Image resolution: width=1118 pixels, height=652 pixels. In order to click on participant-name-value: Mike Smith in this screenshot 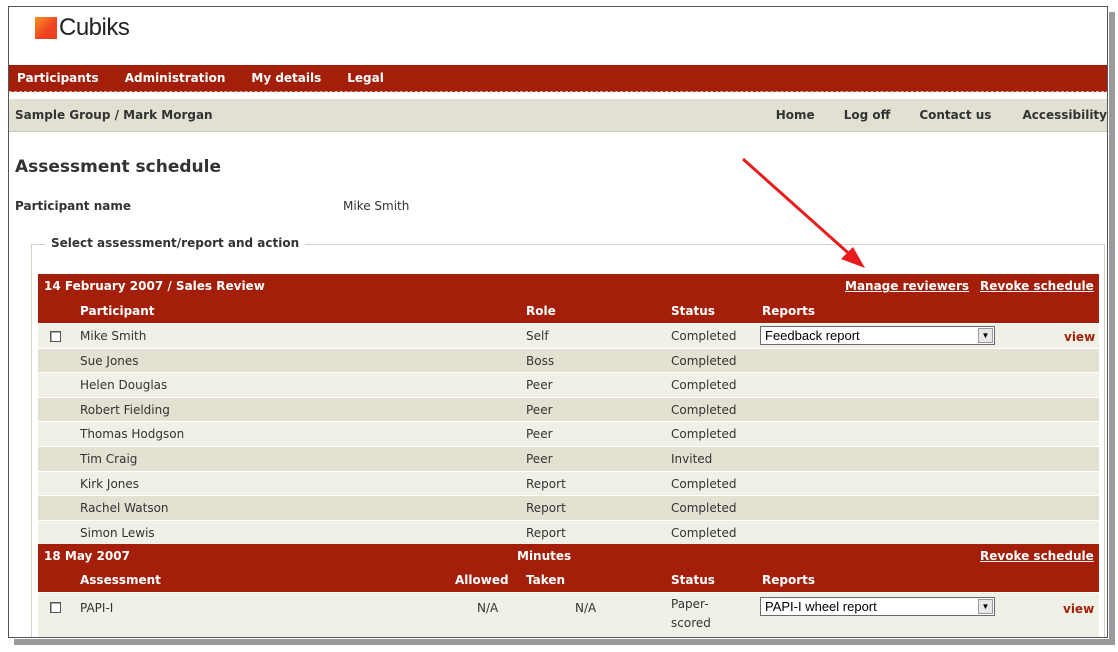, I will do `click(376, 206)`.